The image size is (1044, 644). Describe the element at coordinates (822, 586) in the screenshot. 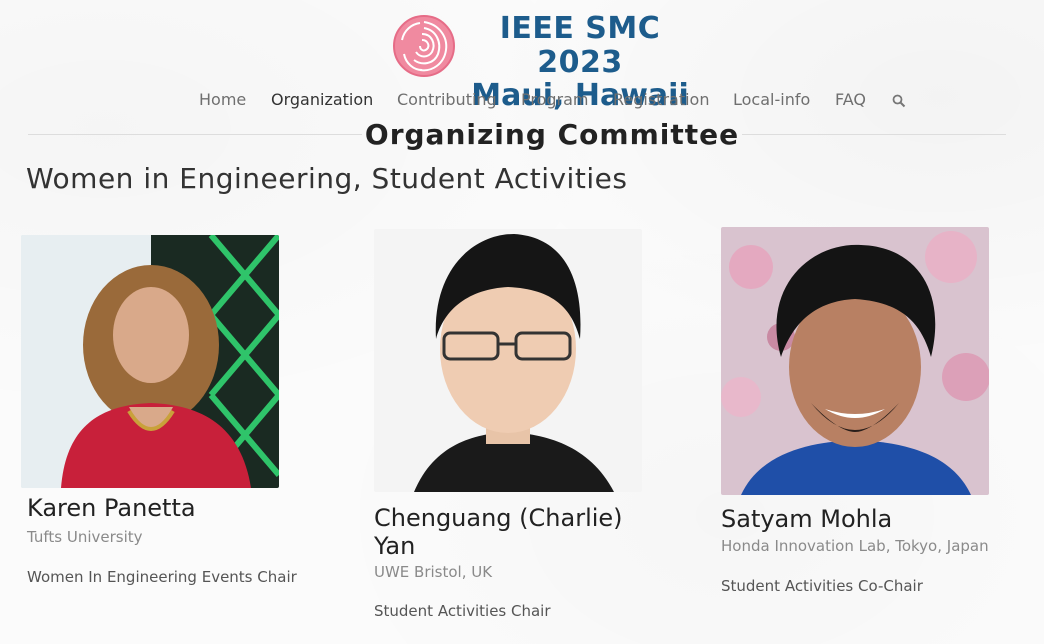

I see `member-role: Student Activities Co-Chair` at that location.